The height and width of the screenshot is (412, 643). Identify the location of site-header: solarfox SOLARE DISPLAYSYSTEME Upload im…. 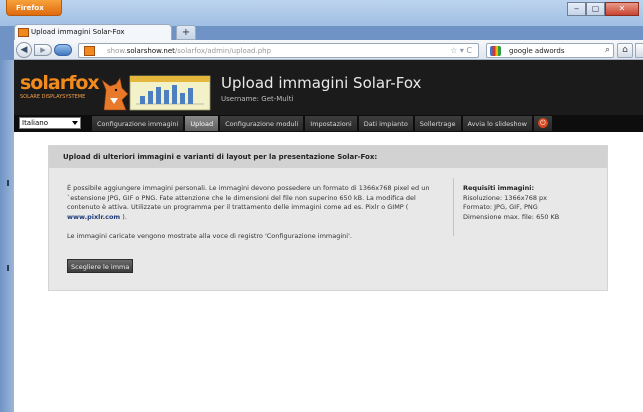
(328, 87).